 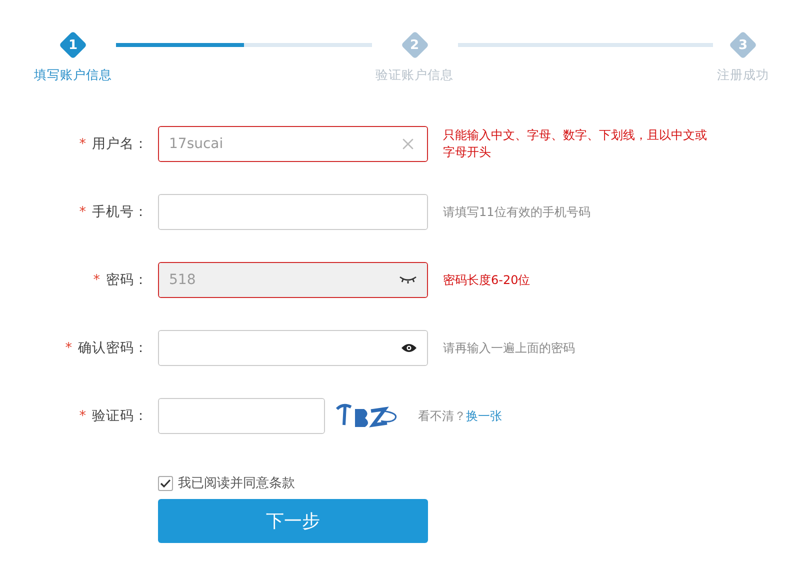 I want to click on hint-text: 只能输入中文、字母、数字、下划线，且以中文或字母开头, so click(x=575, y=144).